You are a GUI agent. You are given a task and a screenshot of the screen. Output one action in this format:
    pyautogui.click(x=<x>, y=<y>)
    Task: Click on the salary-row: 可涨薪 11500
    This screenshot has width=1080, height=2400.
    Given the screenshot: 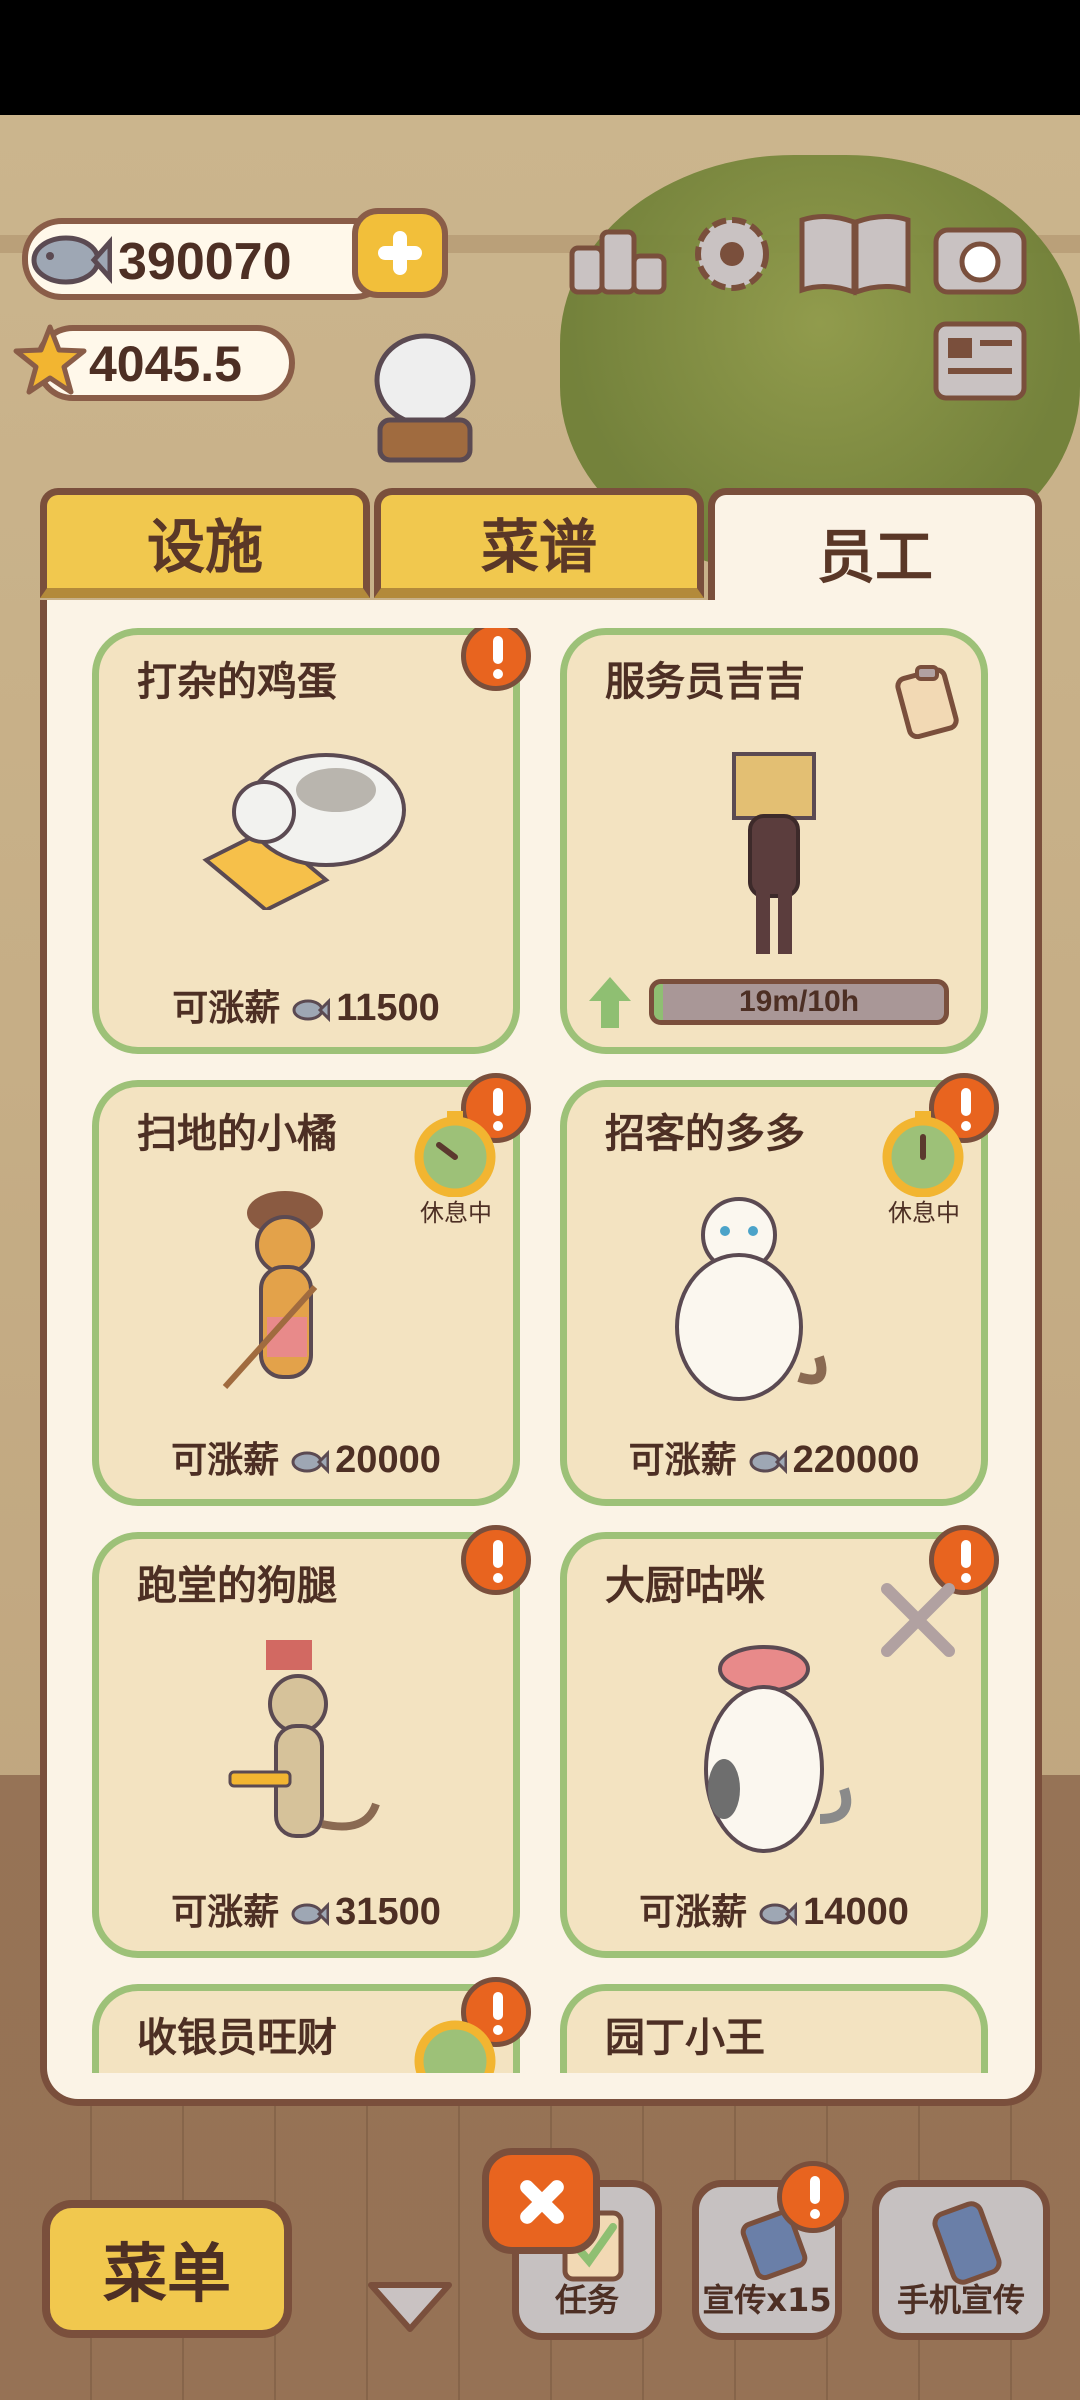 What is the action you would take?
    pyautogui.click(x=306, y=1005)
    